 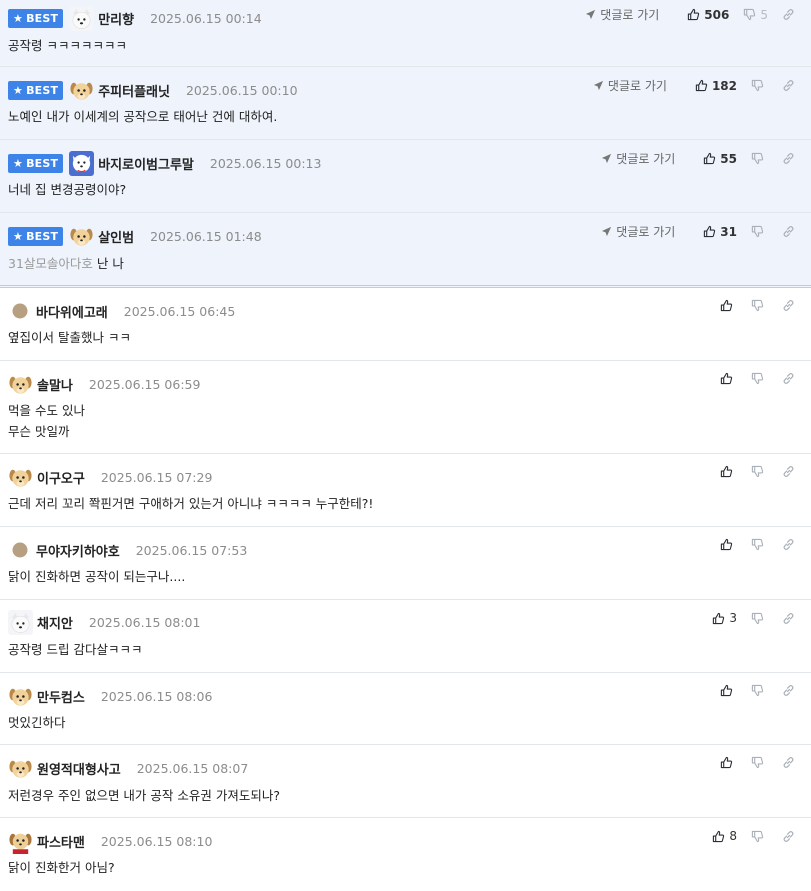 I want to click on best-badge: ★ BEST, so click(x=36, y=90).